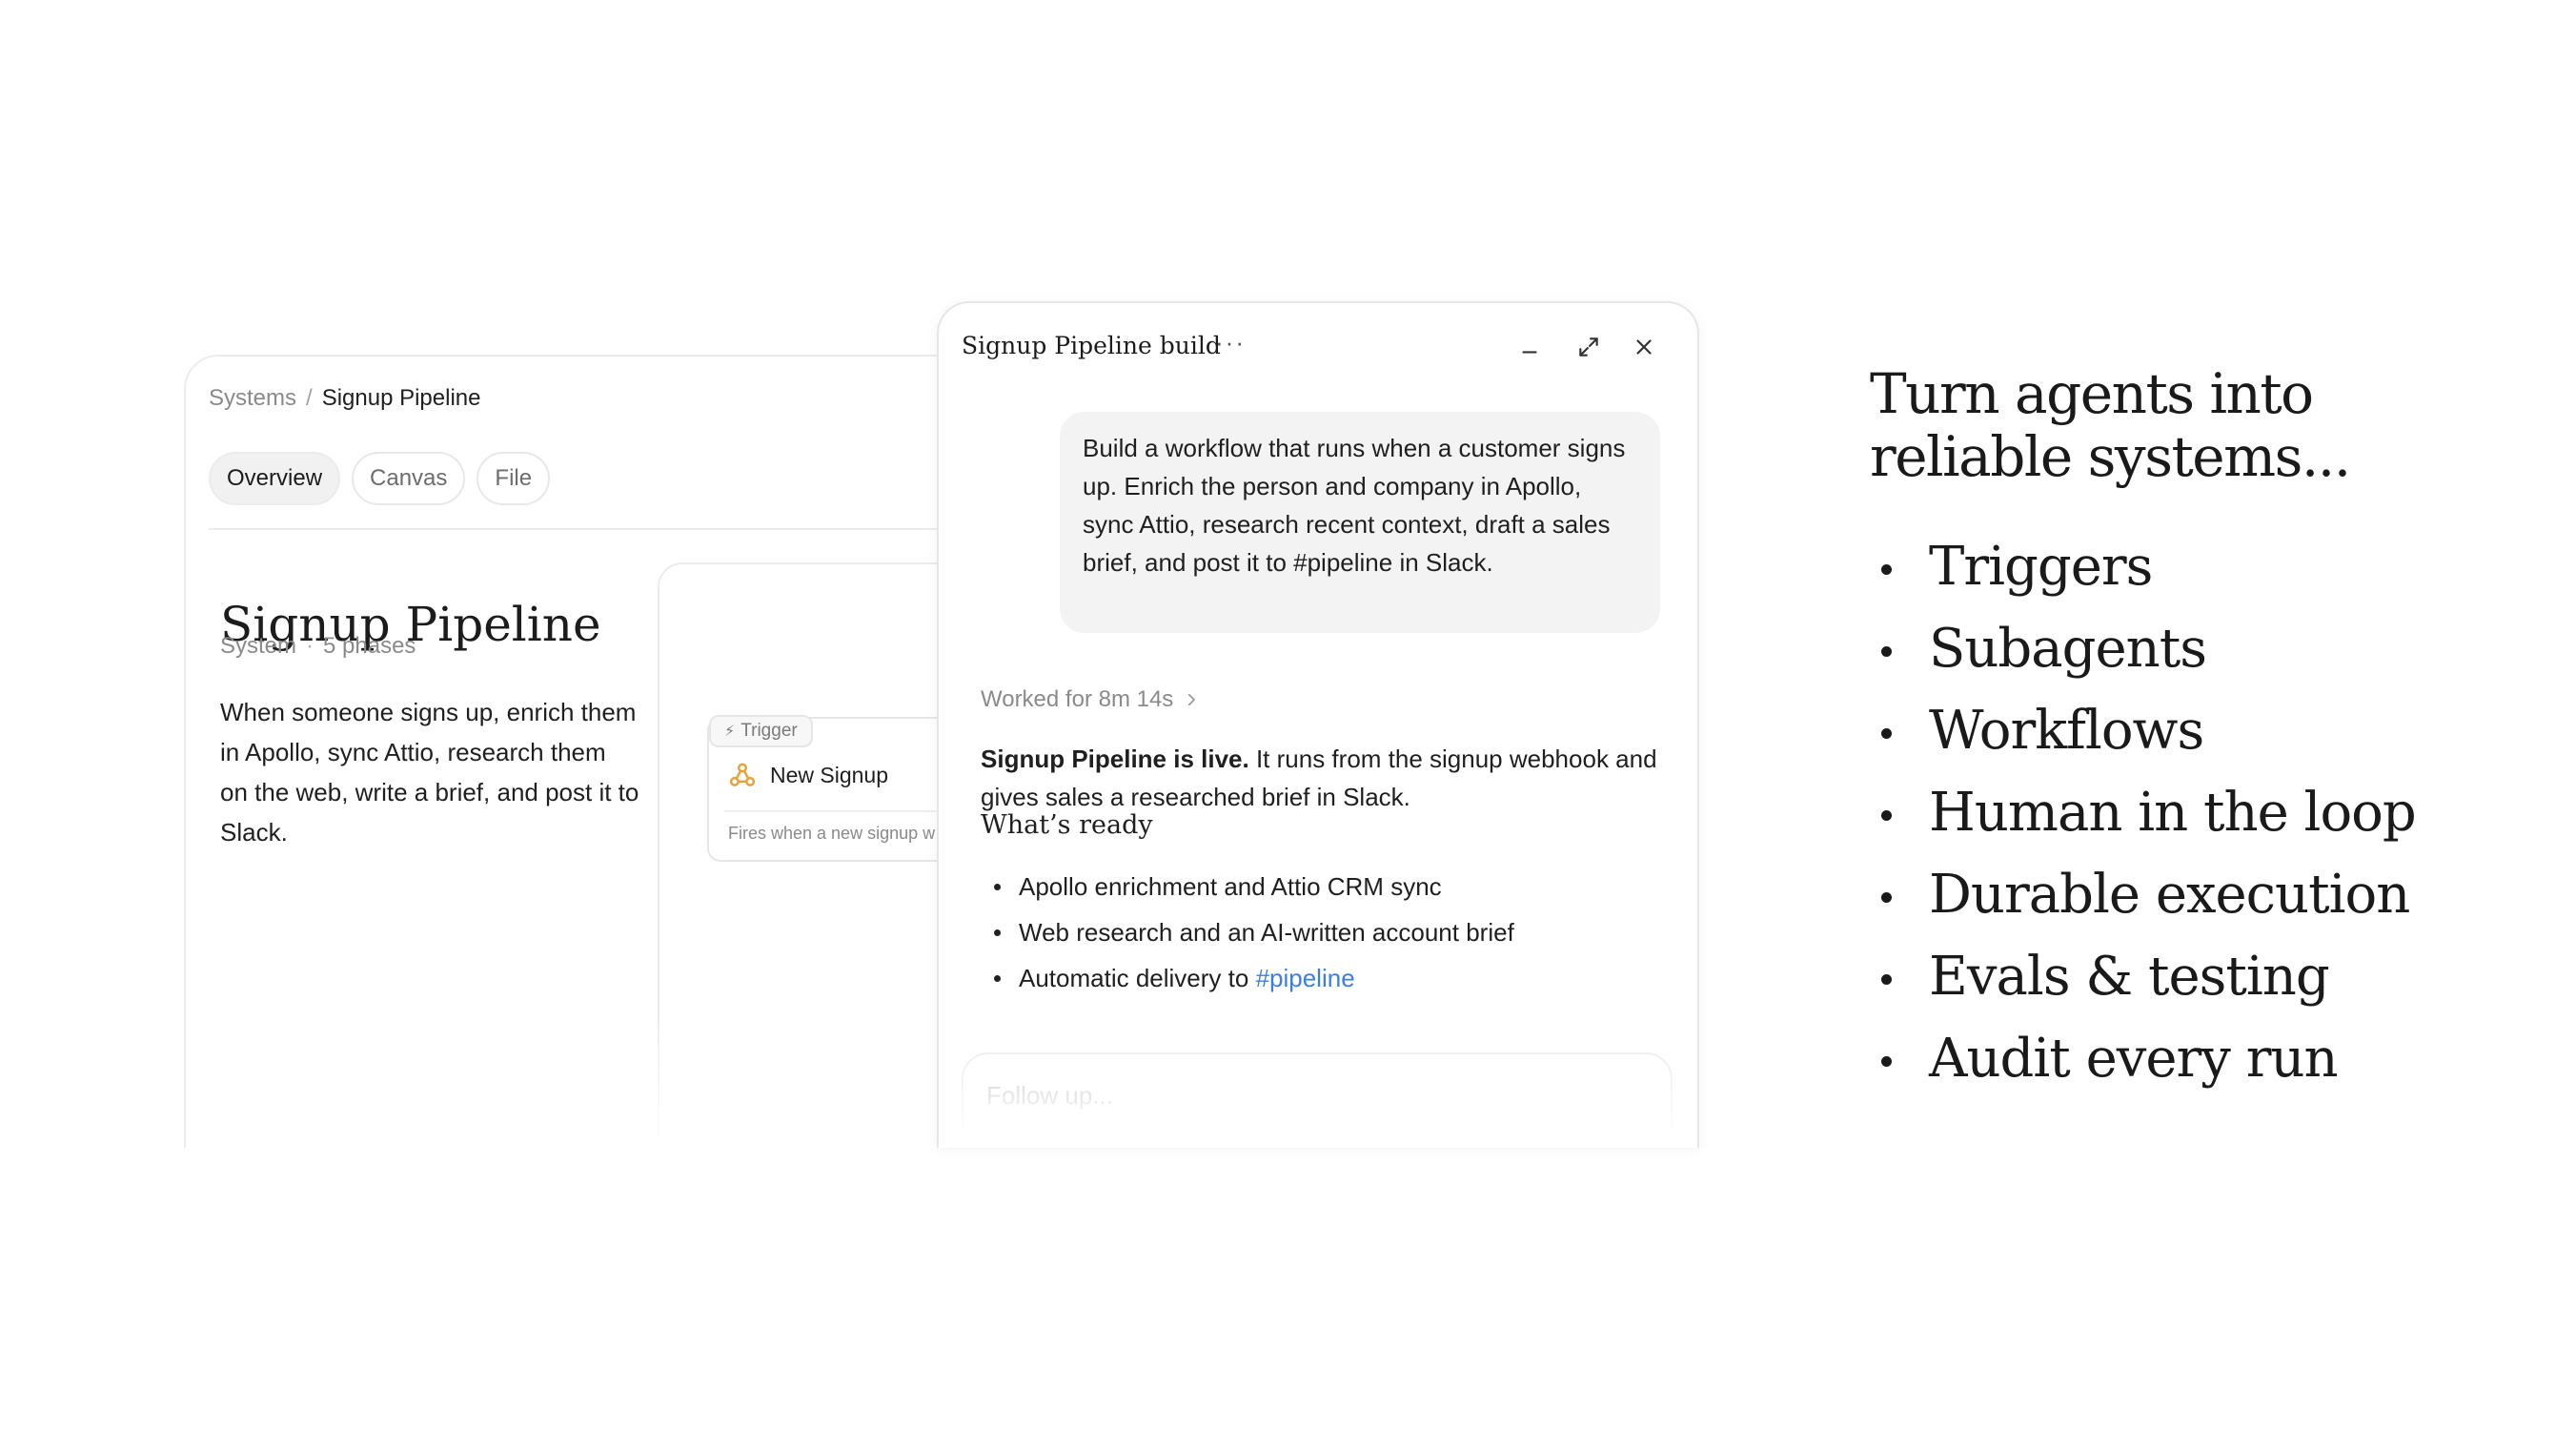  What do you see at coordinates (1529, 347) in the screenshot?
I see `minimize-button` at bounding box center [1529, 347].